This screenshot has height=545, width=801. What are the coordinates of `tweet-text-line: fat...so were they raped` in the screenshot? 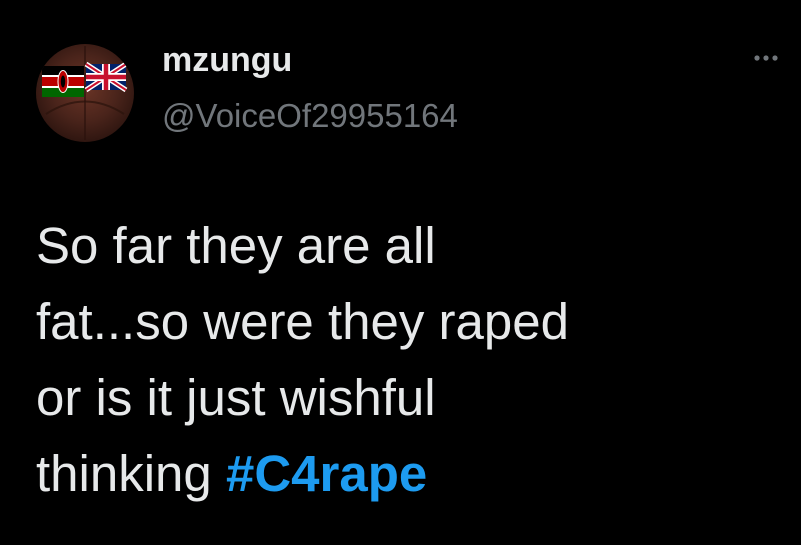 It's located at (302, 321).